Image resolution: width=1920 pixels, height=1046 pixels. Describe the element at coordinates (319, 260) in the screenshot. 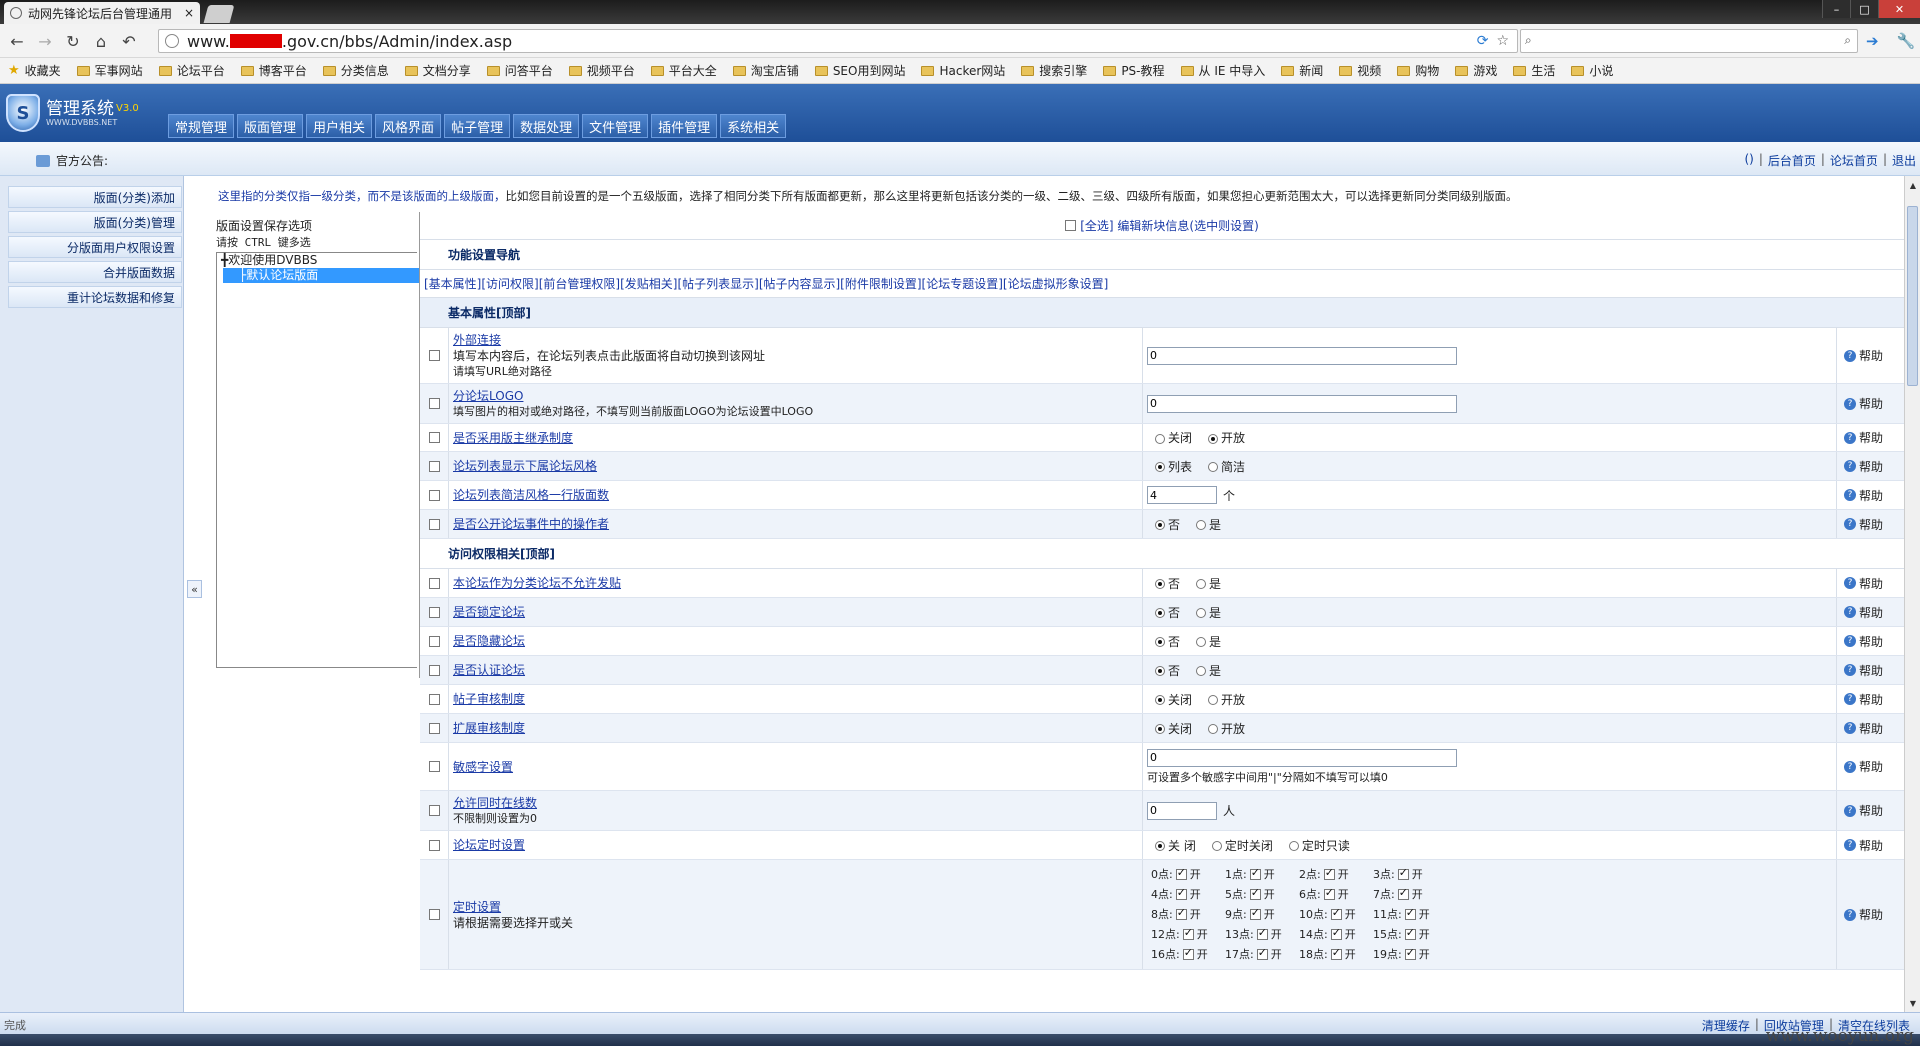

I see `board-tree-root: ╋欢迎使用DVBBS` at that location.